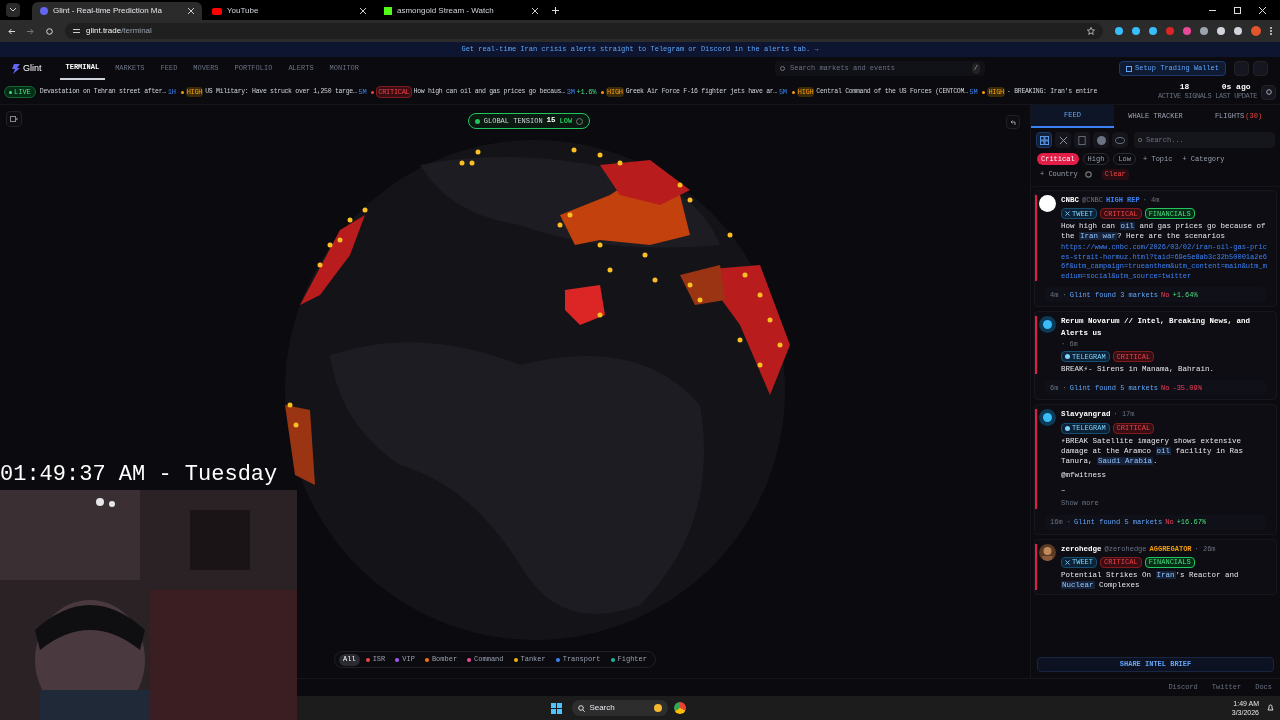 The image size is (1280, 720). I want to click on logo-text: Glint, so click(32, 68).